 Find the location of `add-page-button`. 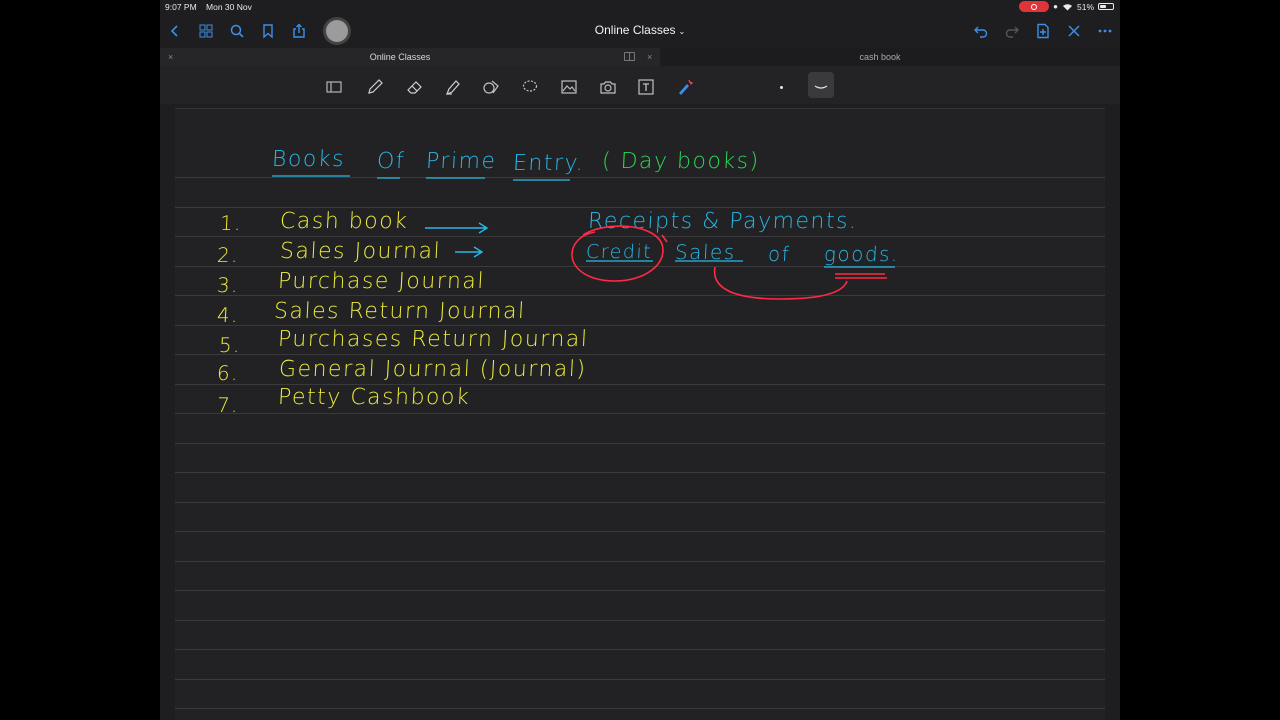

add-page-button is located at coordinates (1043, 31).